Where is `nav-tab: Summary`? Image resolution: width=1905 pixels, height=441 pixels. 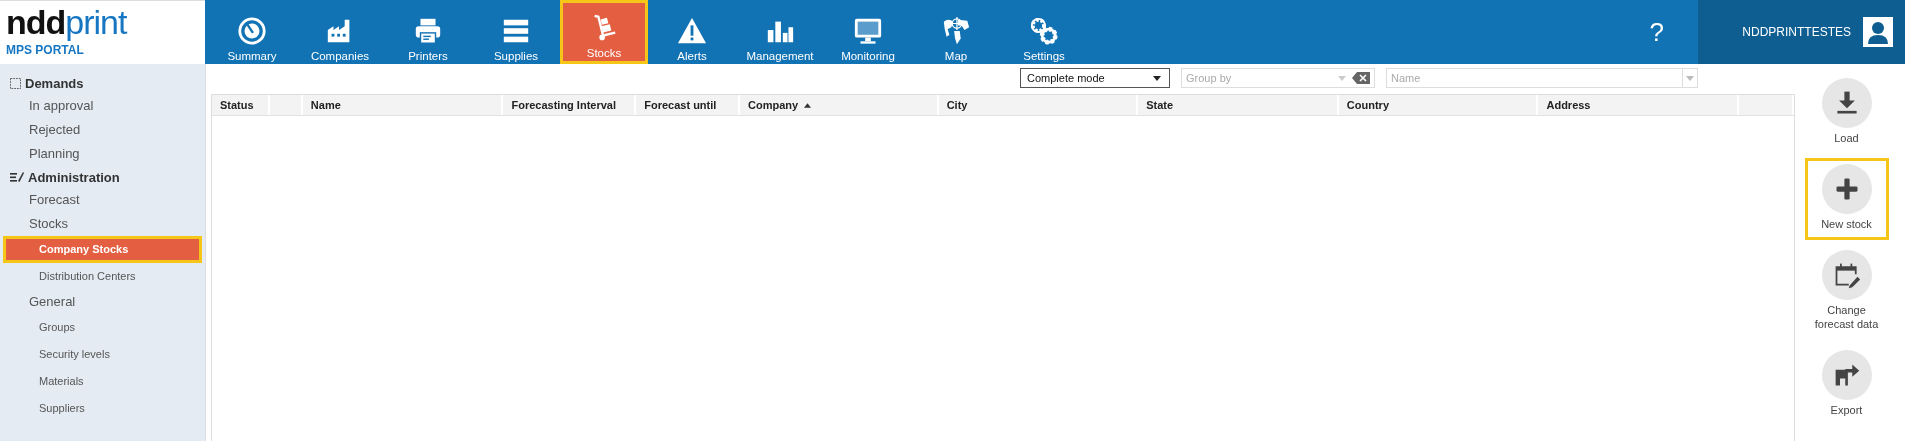
nav-tab: Summary is located at coordinates (252, 32).